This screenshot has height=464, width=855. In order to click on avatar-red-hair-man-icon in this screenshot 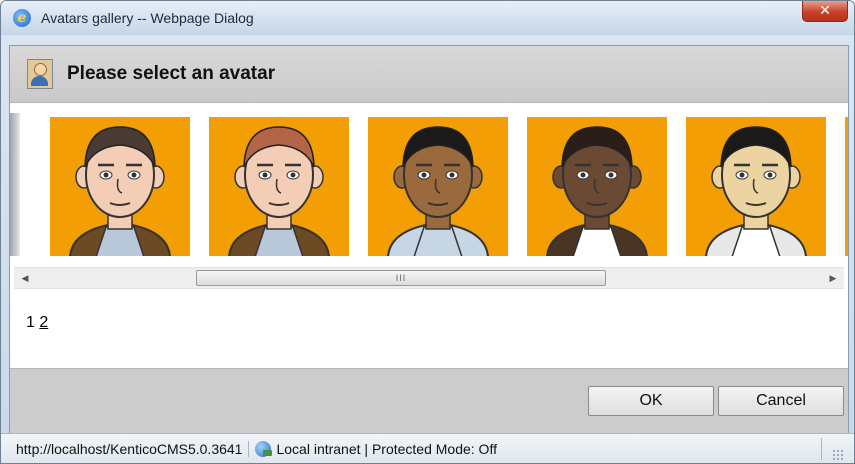, I will do `click(279, 186)`.